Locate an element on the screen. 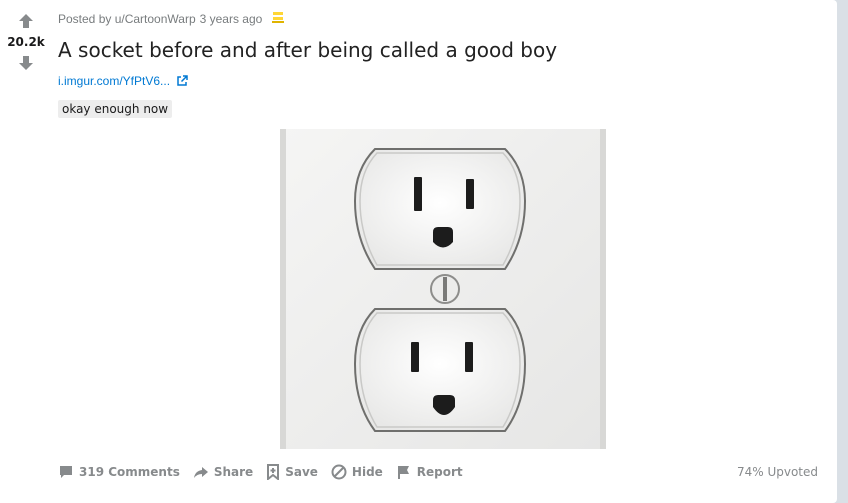 Image resolution: width=848 pixels, height=503 pixels. vote-column: 20.2k is located at coordinates (26, 251).